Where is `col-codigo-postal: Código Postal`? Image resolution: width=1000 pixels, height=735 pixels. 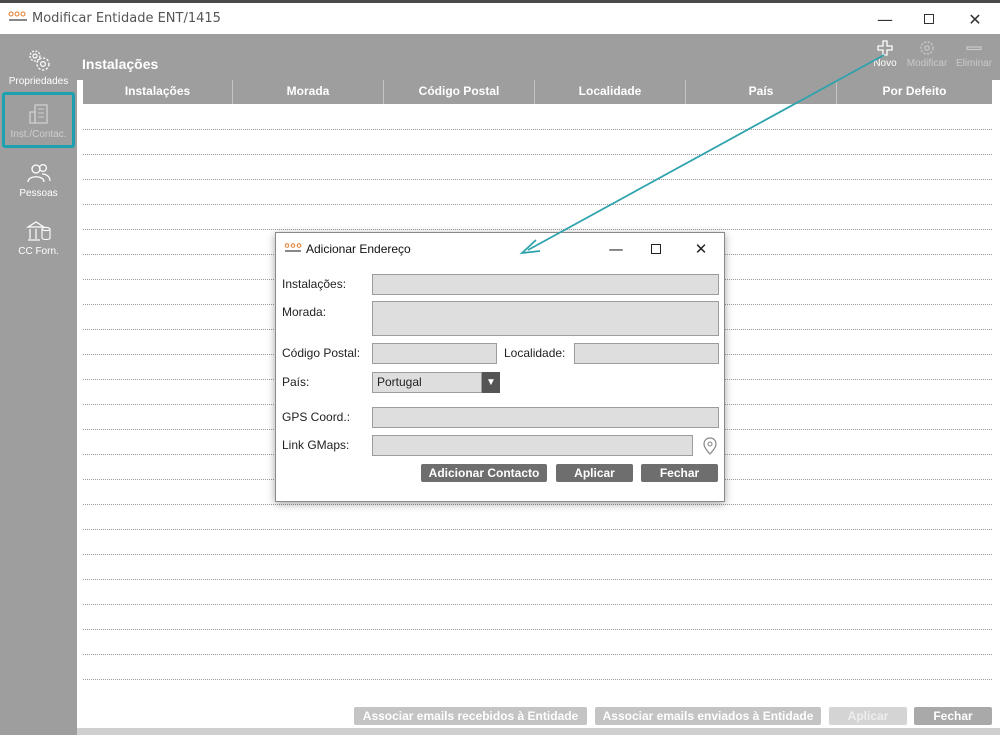 col-codigo-postal: Código Postal is located at coordinates (459, 92).